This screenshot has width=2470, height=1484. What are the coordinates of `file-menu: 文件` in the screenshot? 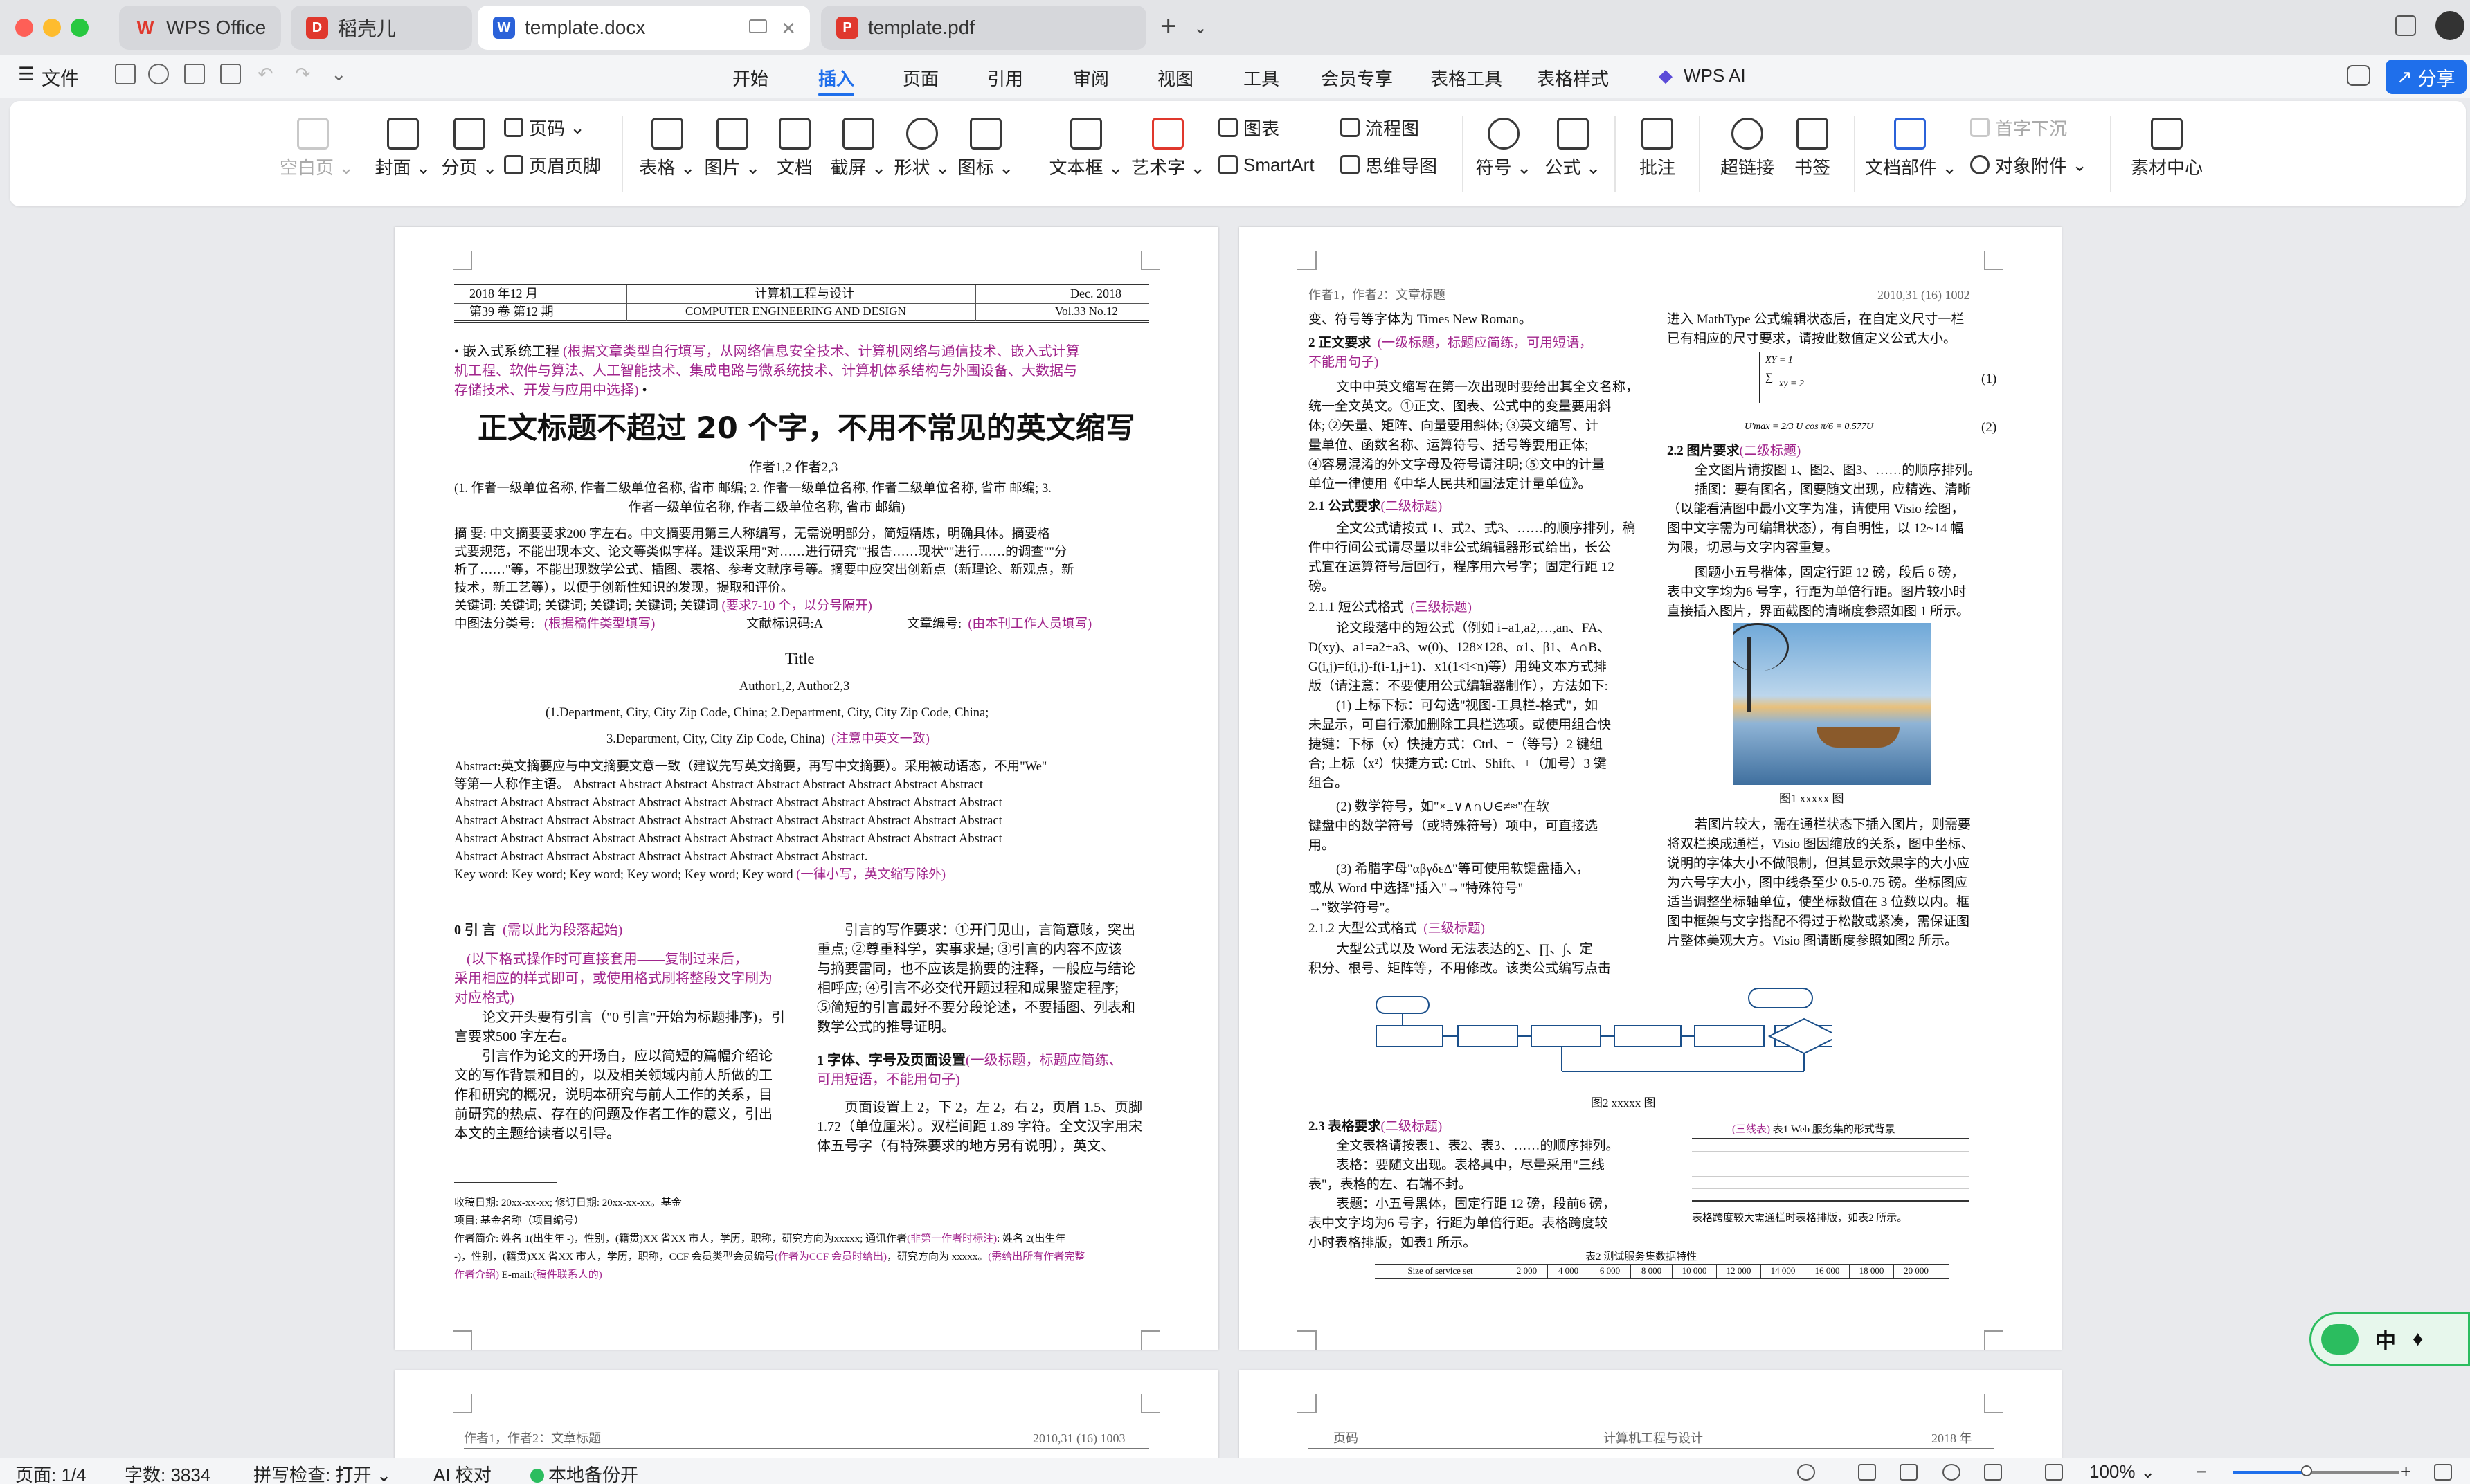 It's located at (60, 77).